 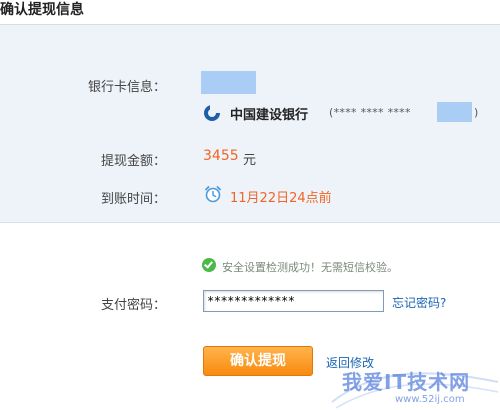 What do you see at coordinates (419, 302) in the screenshot?
I see `forgot-password-link: 忘记密码?` at bounding box center [419, 302].